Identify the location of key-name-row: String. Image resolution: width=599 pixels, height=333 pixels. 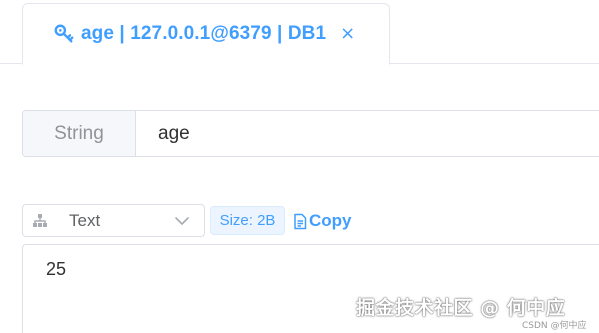
(310, 133).